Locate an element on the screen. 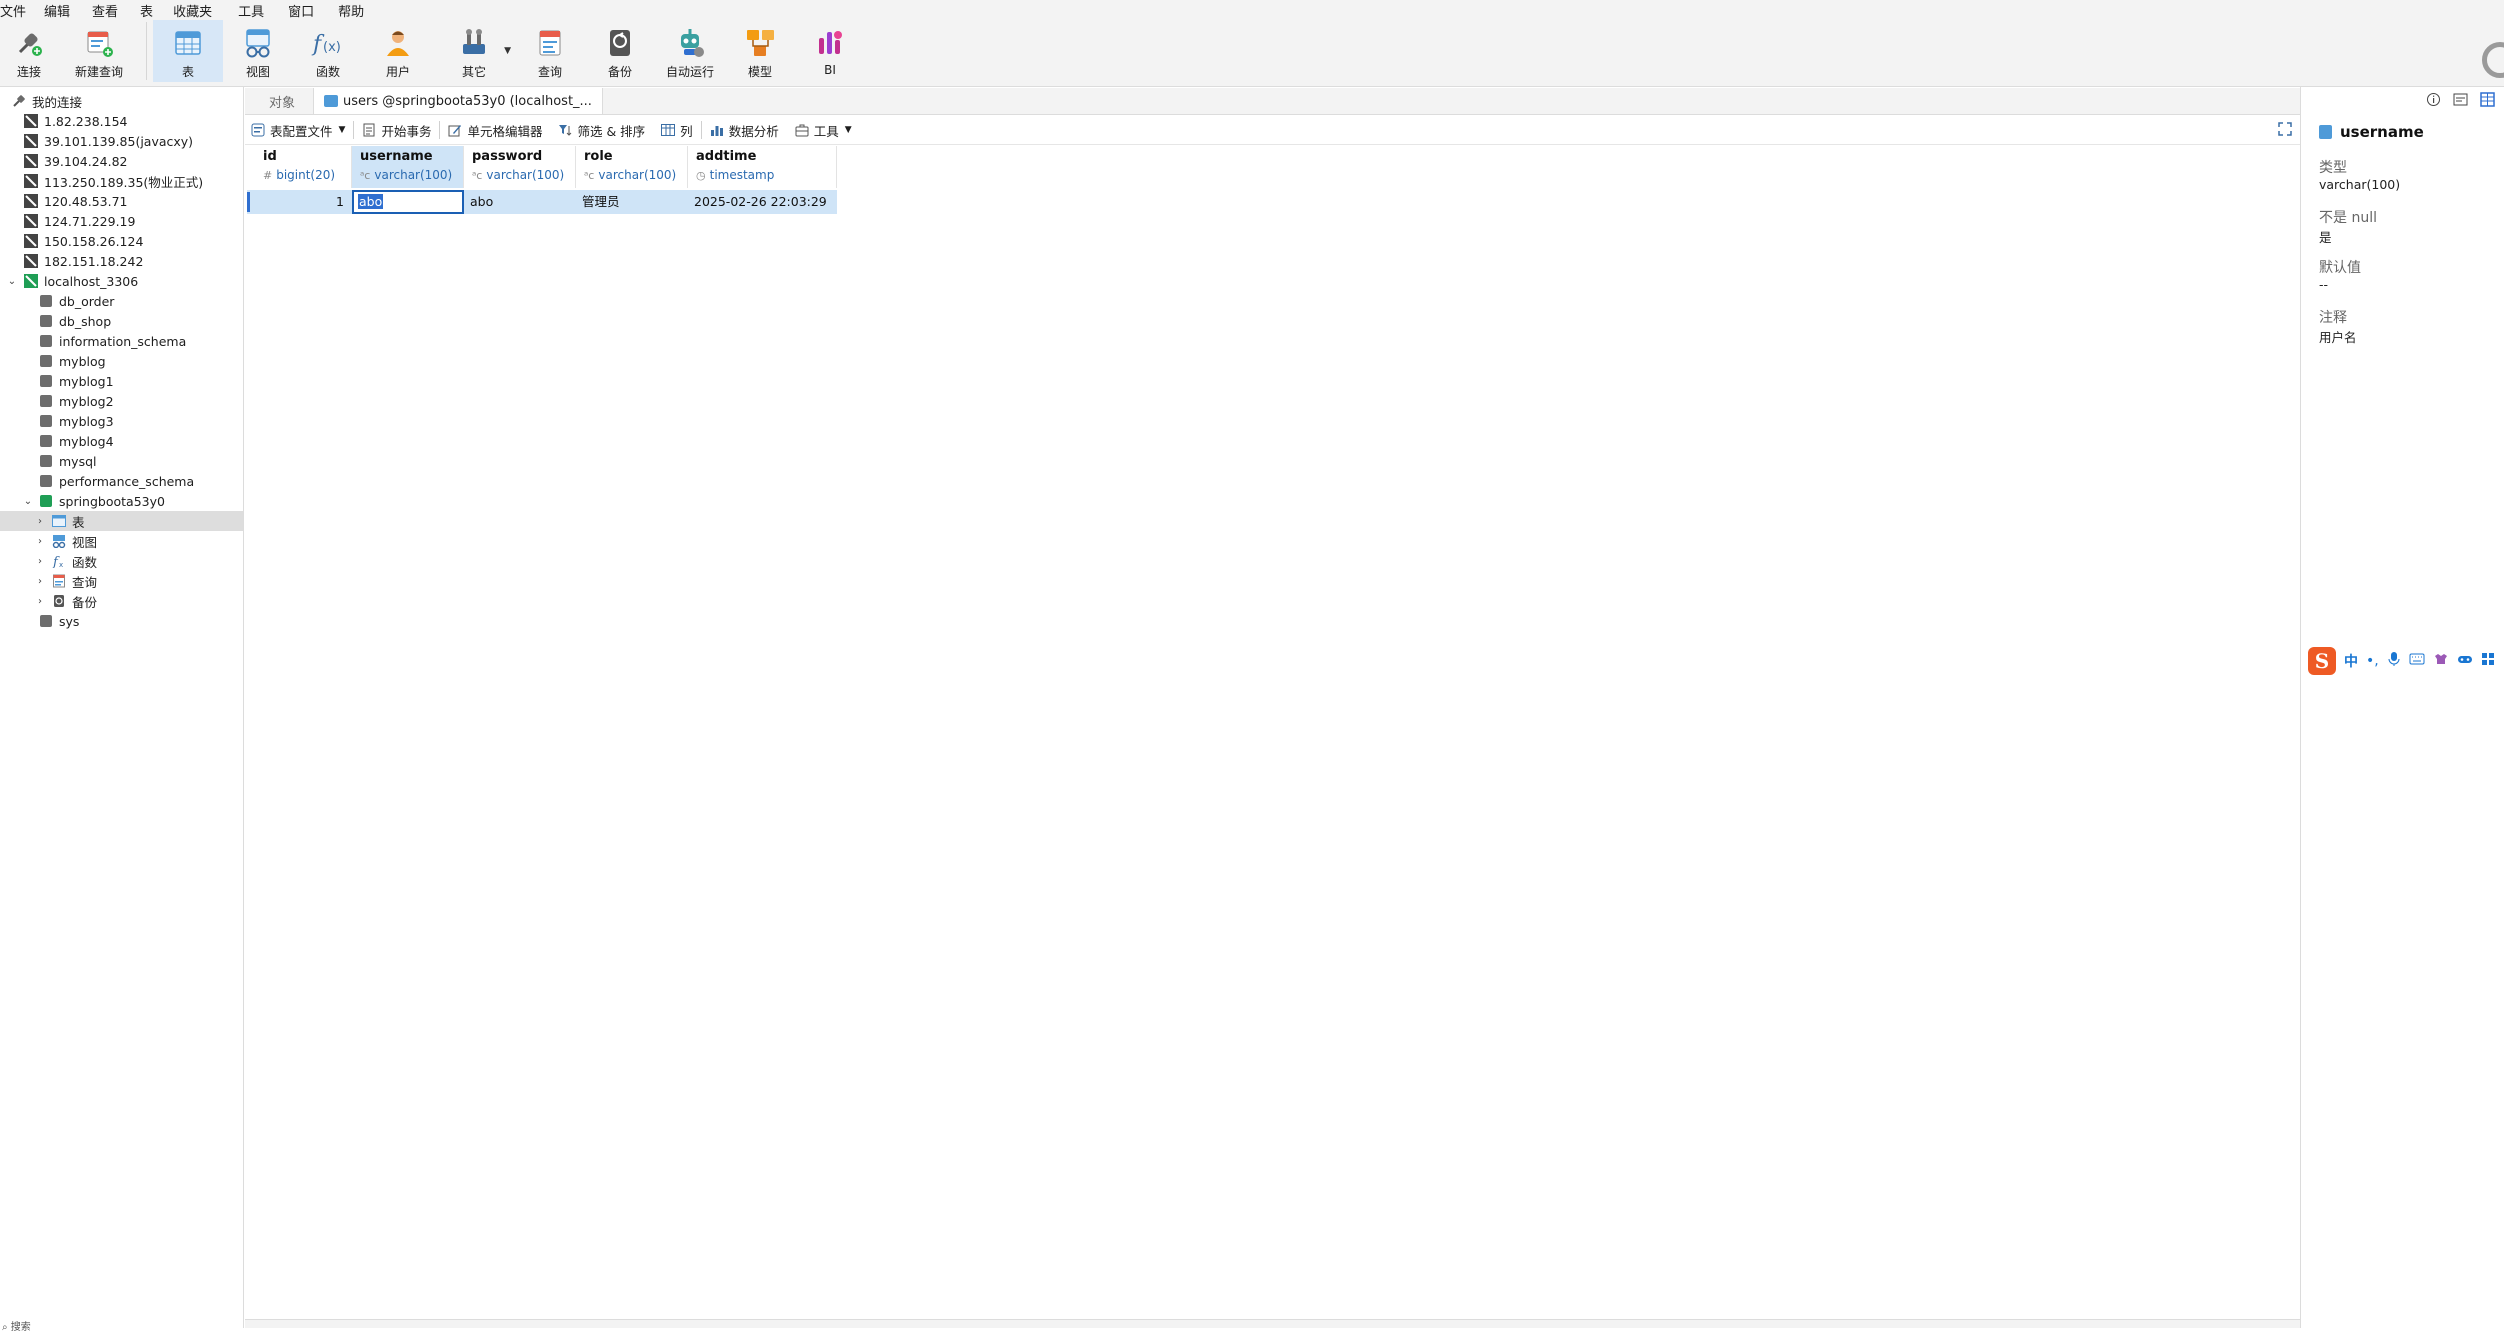 This screenshot has height=1333, width=2504. plug-icon is located at coordinates (29, 43).